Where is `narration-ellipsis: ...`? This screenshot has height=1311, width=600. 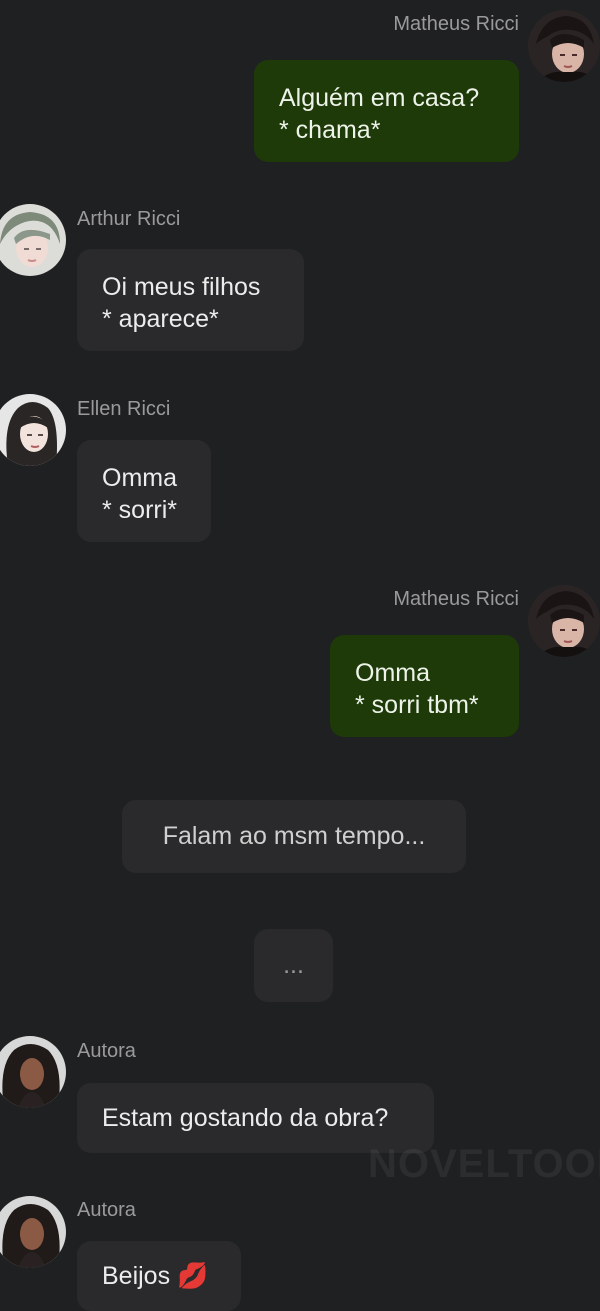
narration-ellipsis: ... is located at coordinates (293, 965).